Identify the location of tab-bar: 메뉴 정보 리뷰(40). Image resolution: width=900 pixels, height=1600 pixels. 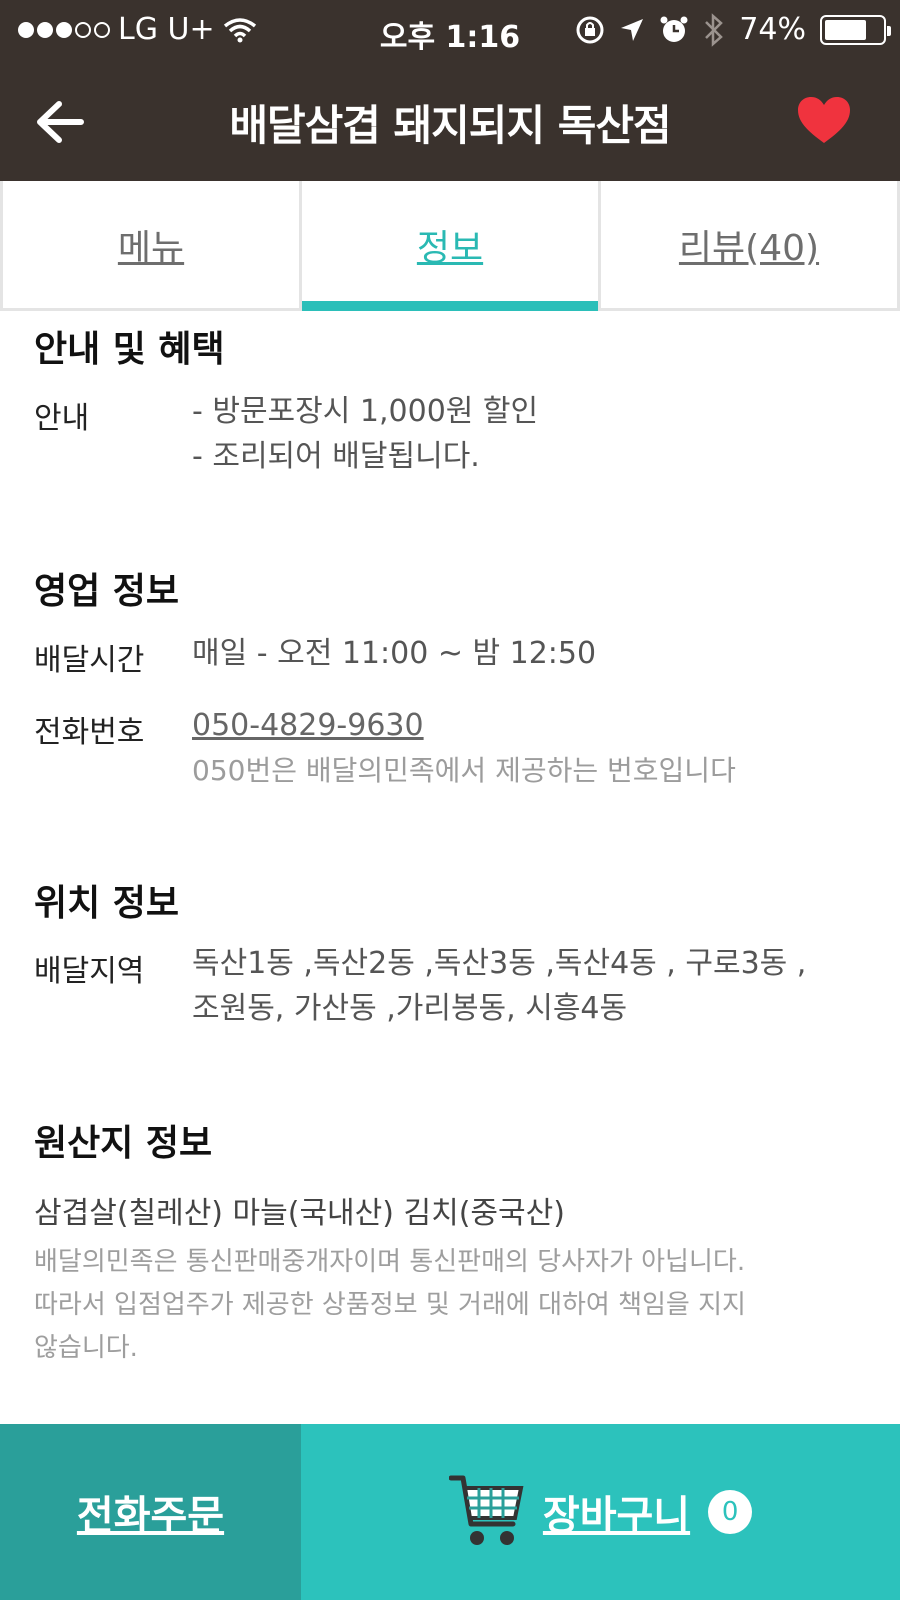
(450, 246).